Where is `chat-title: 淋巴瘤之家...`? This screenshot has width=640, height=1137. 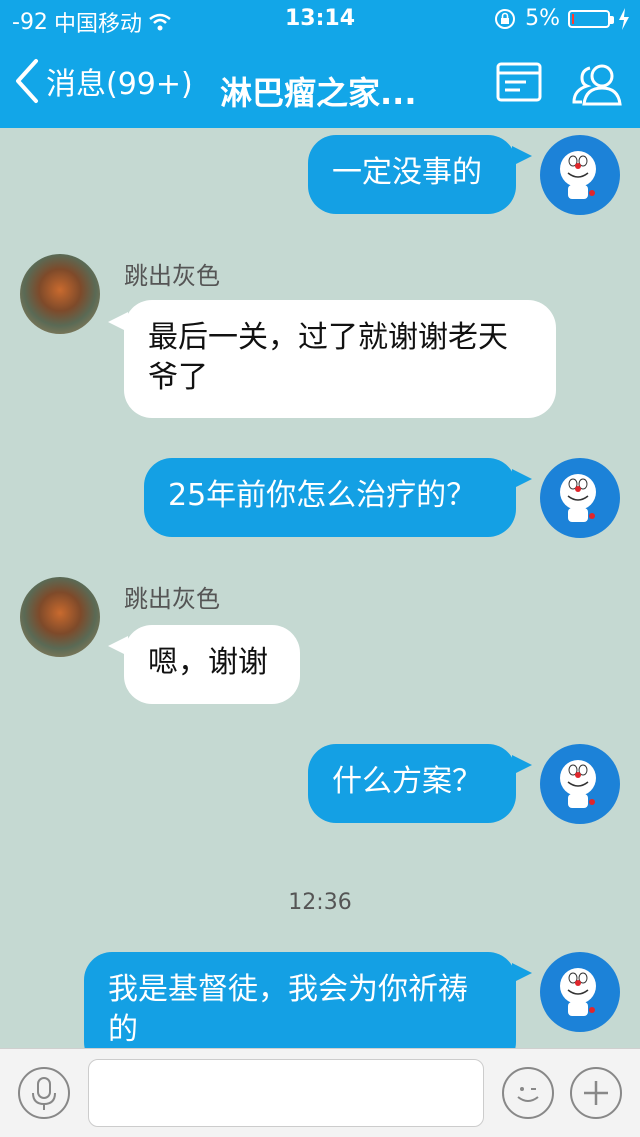
chat-title: 淋巴瘤之家... is located at coordinates (318, 93).